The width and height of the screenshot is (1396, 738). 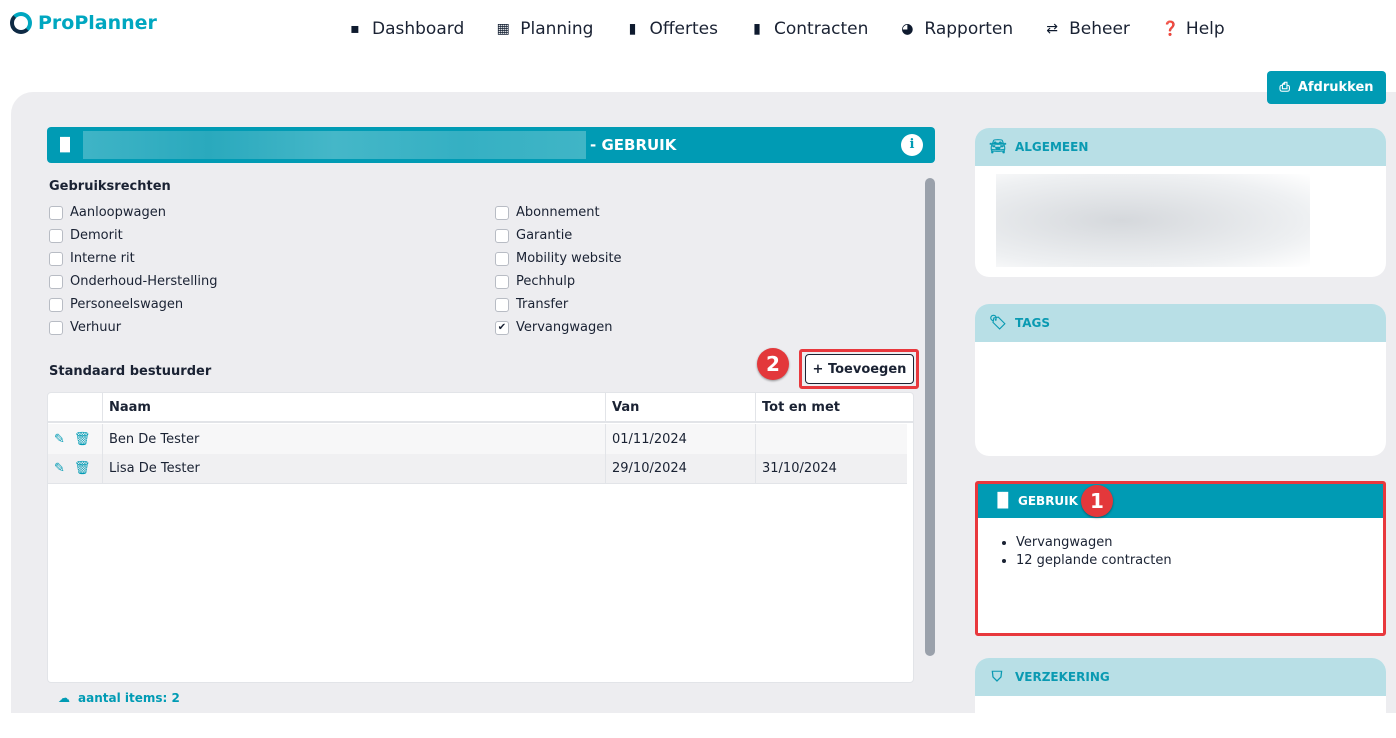 I want to click on checkbox-abonnement: Abonnement, so click(x=718, y=212).